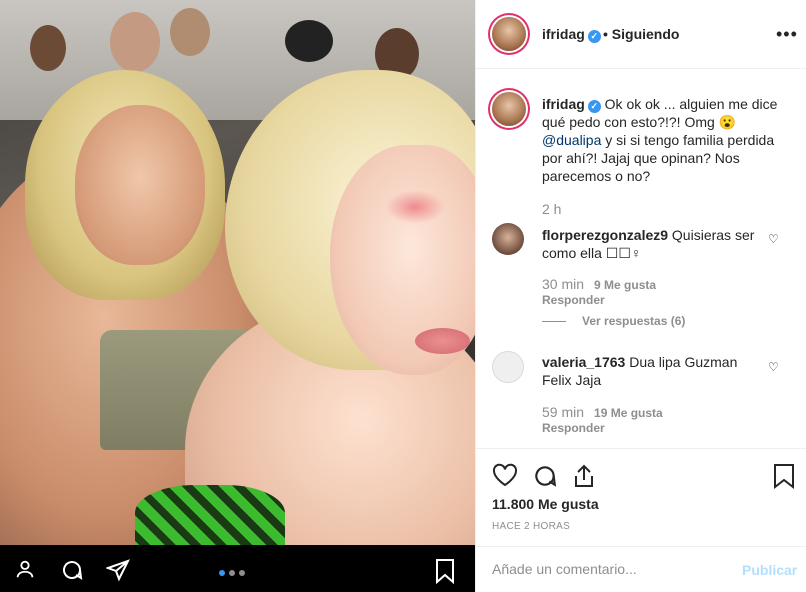 The height and width of the screenshot is (592, 806). What do you see at coordinates (563, 34) in the screenshot?
I see `username-text: ifridag` at bounding box center [563, 34].